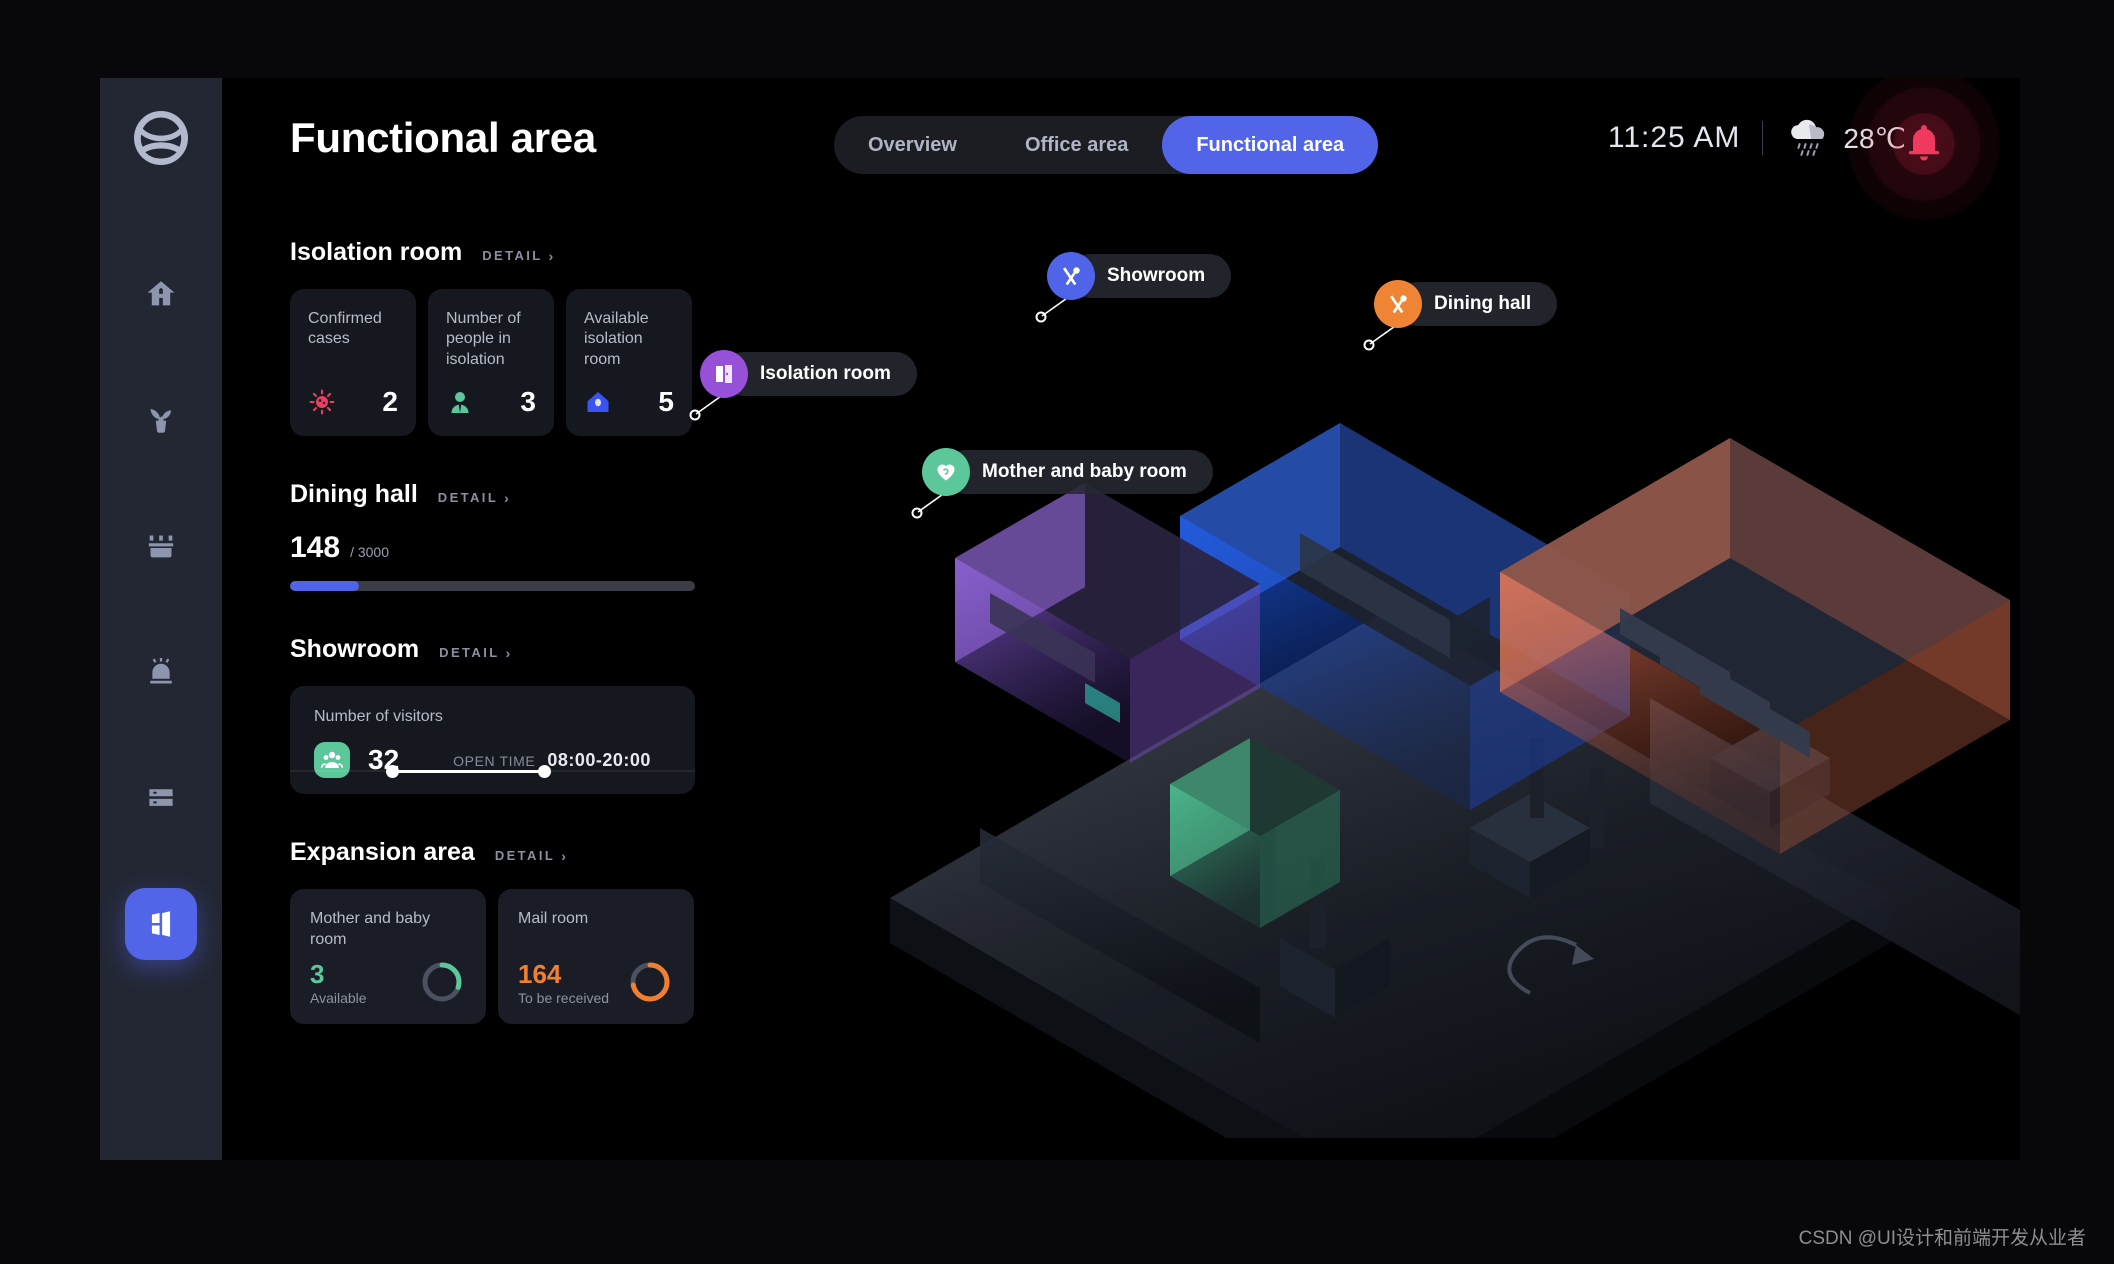 Image resolution: width=2114 pixels, height=1264 pixels. Describe the element at coordinates (322, 402) in the screenshot. I see `virus-icon` at that location.